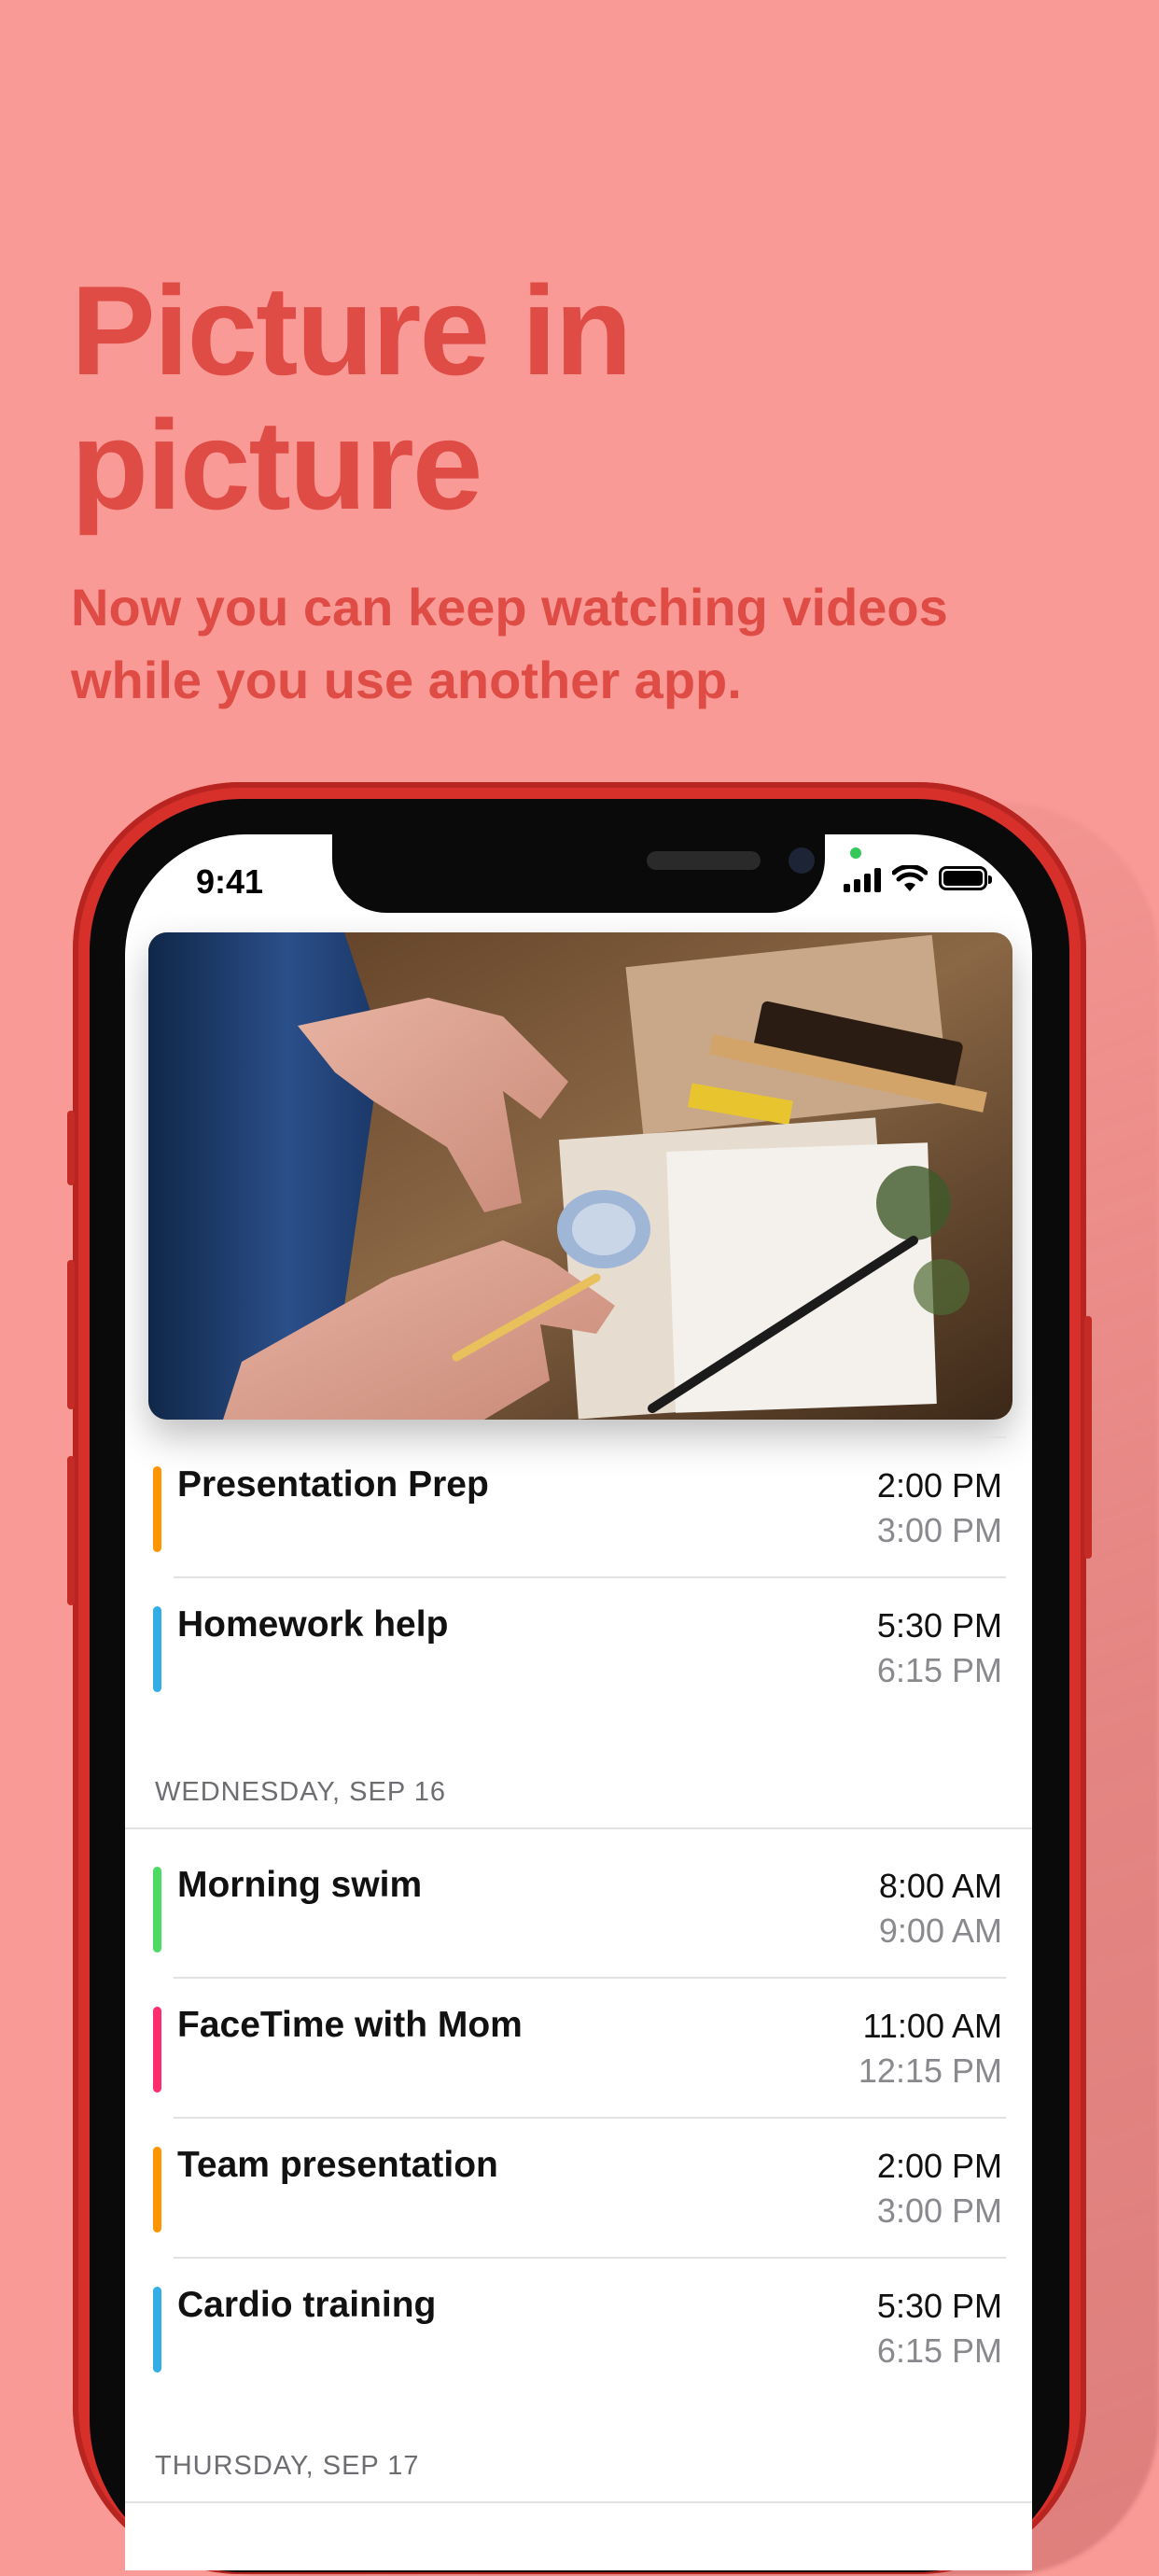  What do you see at coordinates (930, 2070) in the screenshot?
I see `event-end-time: 12:15 PM` at bounding box center [930, 2070].